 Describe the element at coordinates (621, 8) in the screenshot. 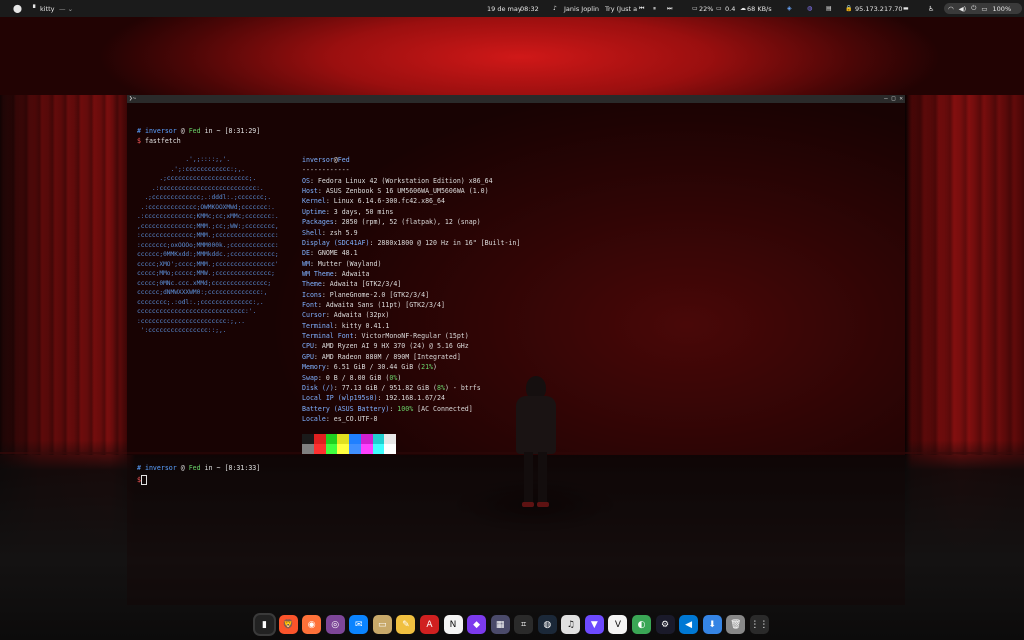

I see `media-title: Try (Just a` at that location.